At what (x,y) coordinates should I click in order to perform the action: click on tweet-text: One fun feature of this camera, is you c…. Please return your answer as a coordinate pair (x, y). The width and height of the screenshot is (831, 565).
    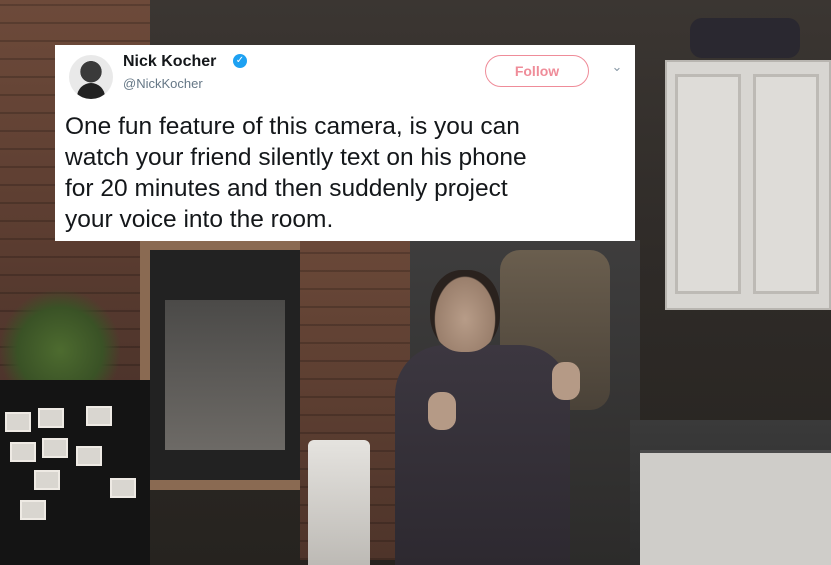
    Looking at the image, I should click on (296, 173).